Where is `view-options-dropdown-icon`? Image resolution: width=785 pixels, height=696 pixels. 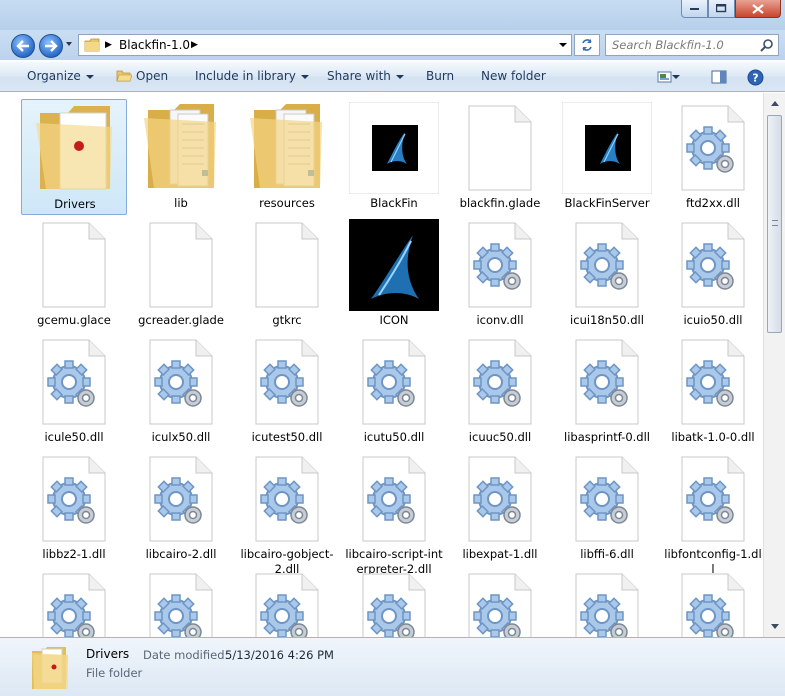 view-options-dropdown-icon is located at coordinates (676, 77).